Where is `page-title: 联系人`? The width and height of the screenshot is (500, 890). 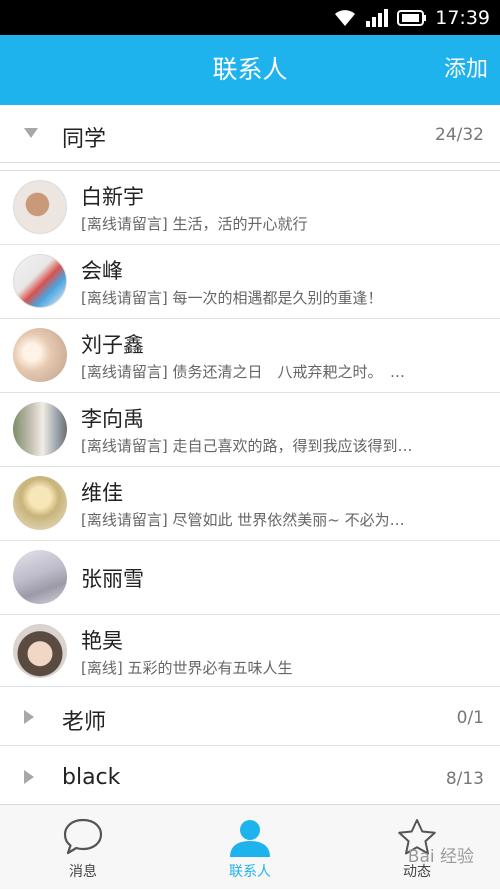
page-title: 联系人 is located at coordinates (250, 69).